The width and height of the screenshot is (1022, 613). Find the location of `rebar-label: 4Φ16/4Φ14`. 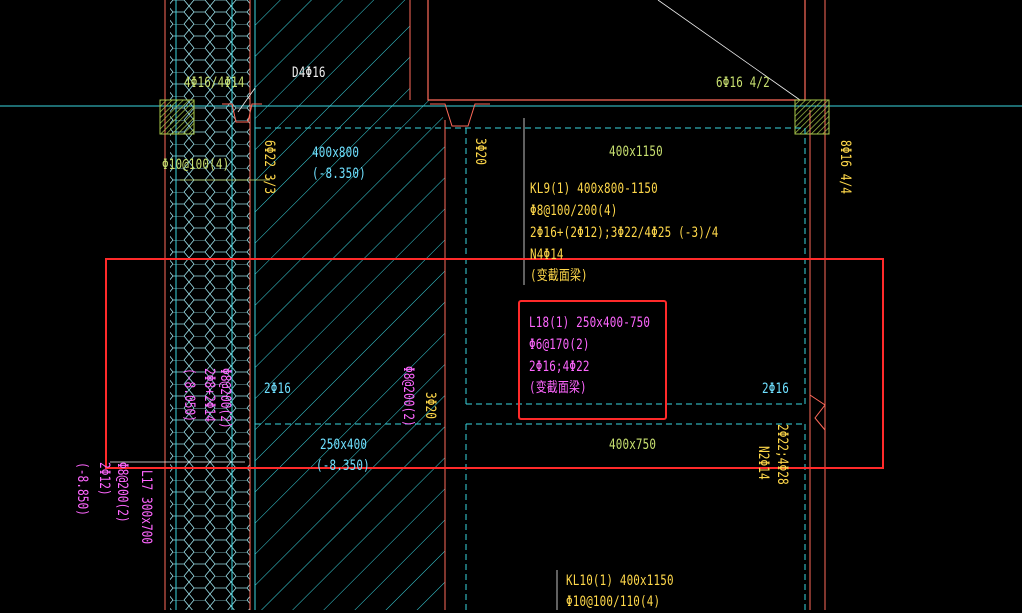

rebar-label: 4Φ16/4Φ14 is located at coordinates (214, 83).